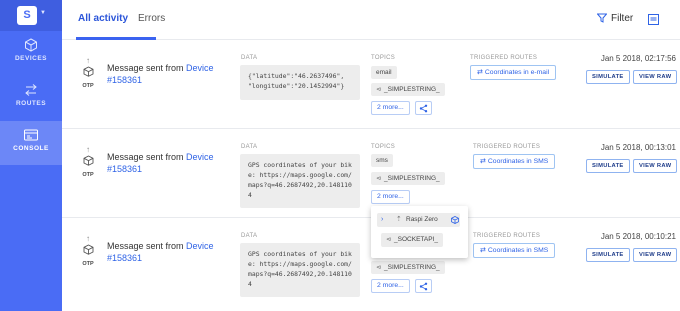 Image resolution: width=680 pixels, height=311 pixels. What do you see at coordinates (416, 239) in the screenshot?
I see `topic-chip-label: _SOCKETAPI_` at bounding box center [416, 239].